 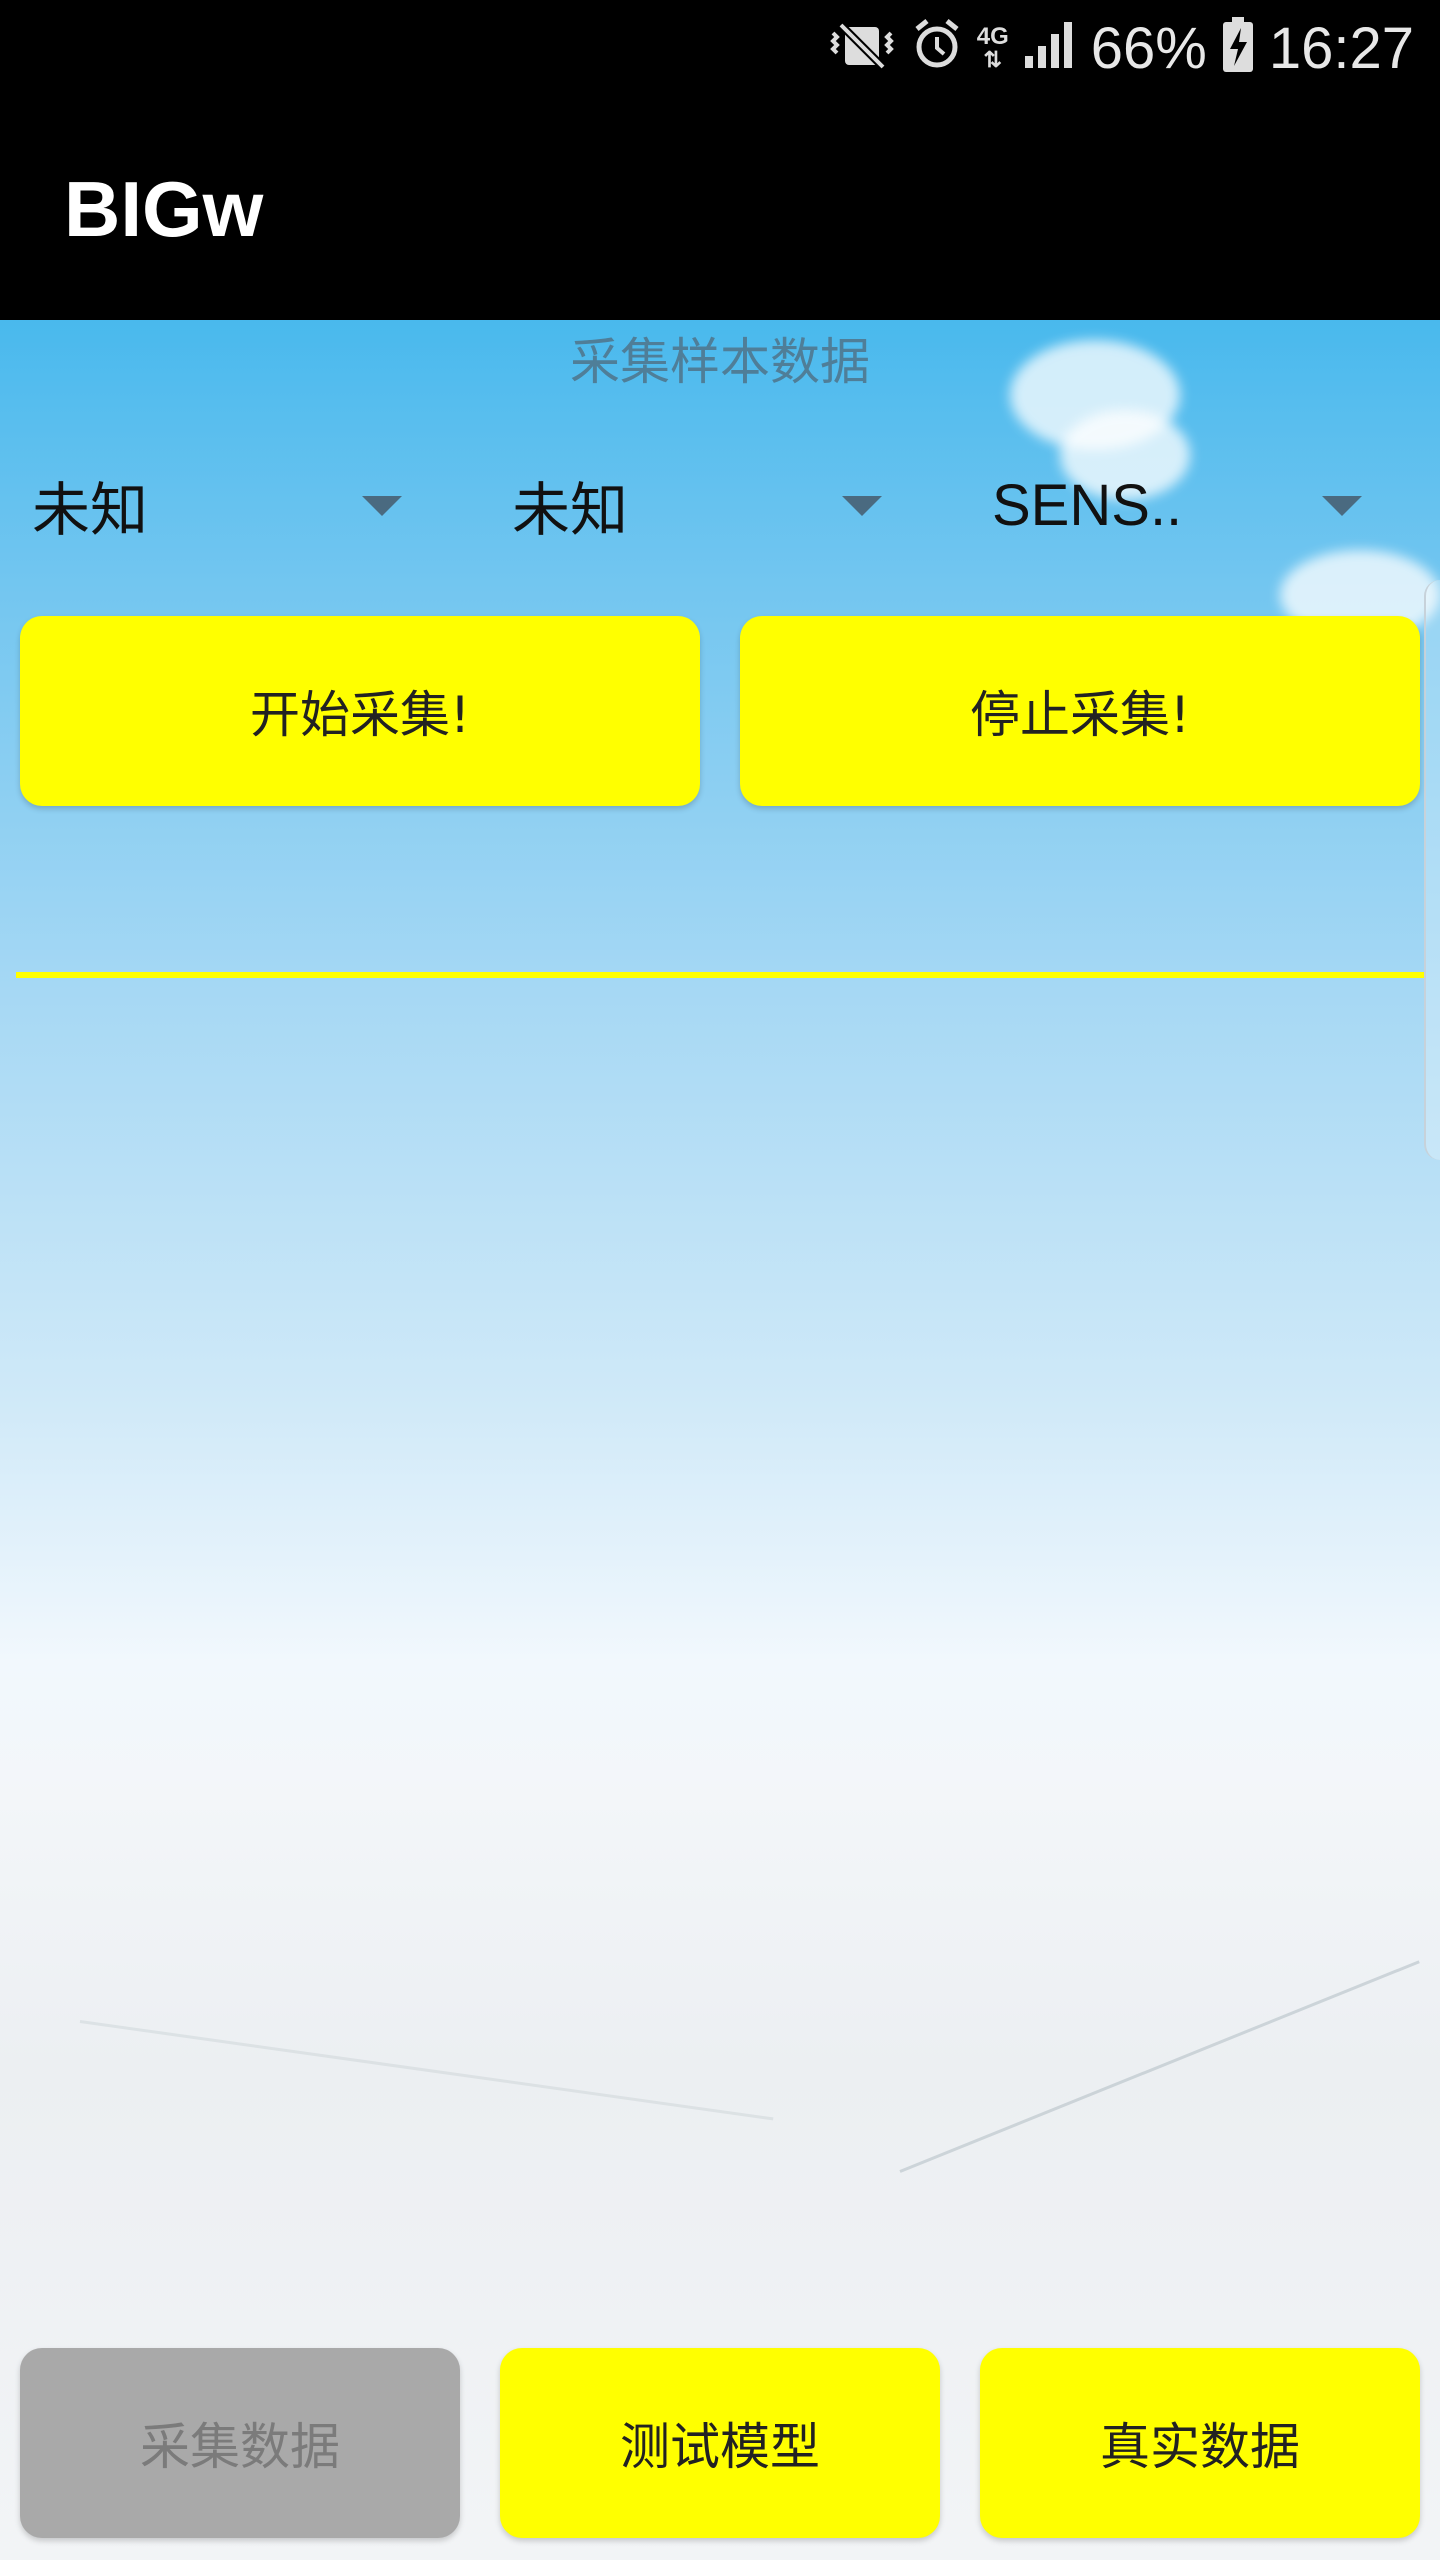 I want to click on battery-charging-icon, so click(x=1238, y=48).